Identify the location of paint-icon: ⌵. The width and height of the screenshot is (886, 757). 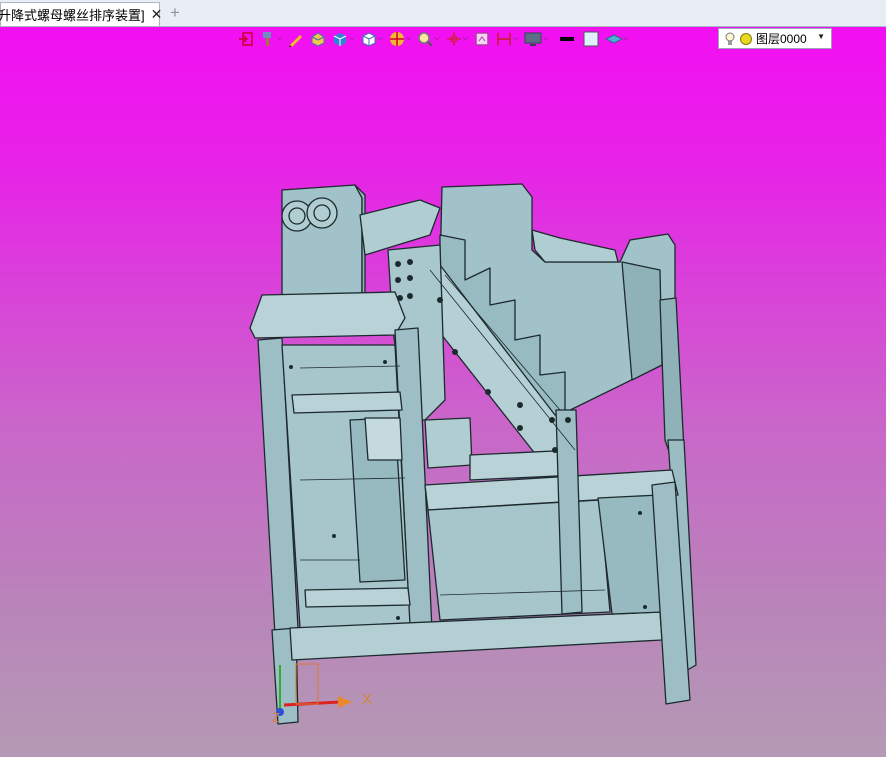
(271, 39).